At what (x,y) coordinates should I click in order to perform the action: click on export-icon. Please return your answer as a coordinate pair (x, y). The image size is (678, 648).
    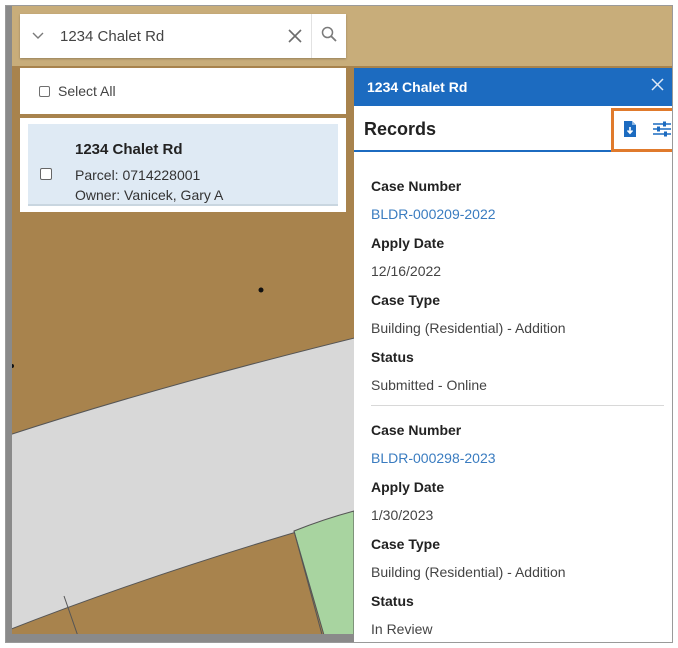
    Looking at the image, I should click on (630, 131).